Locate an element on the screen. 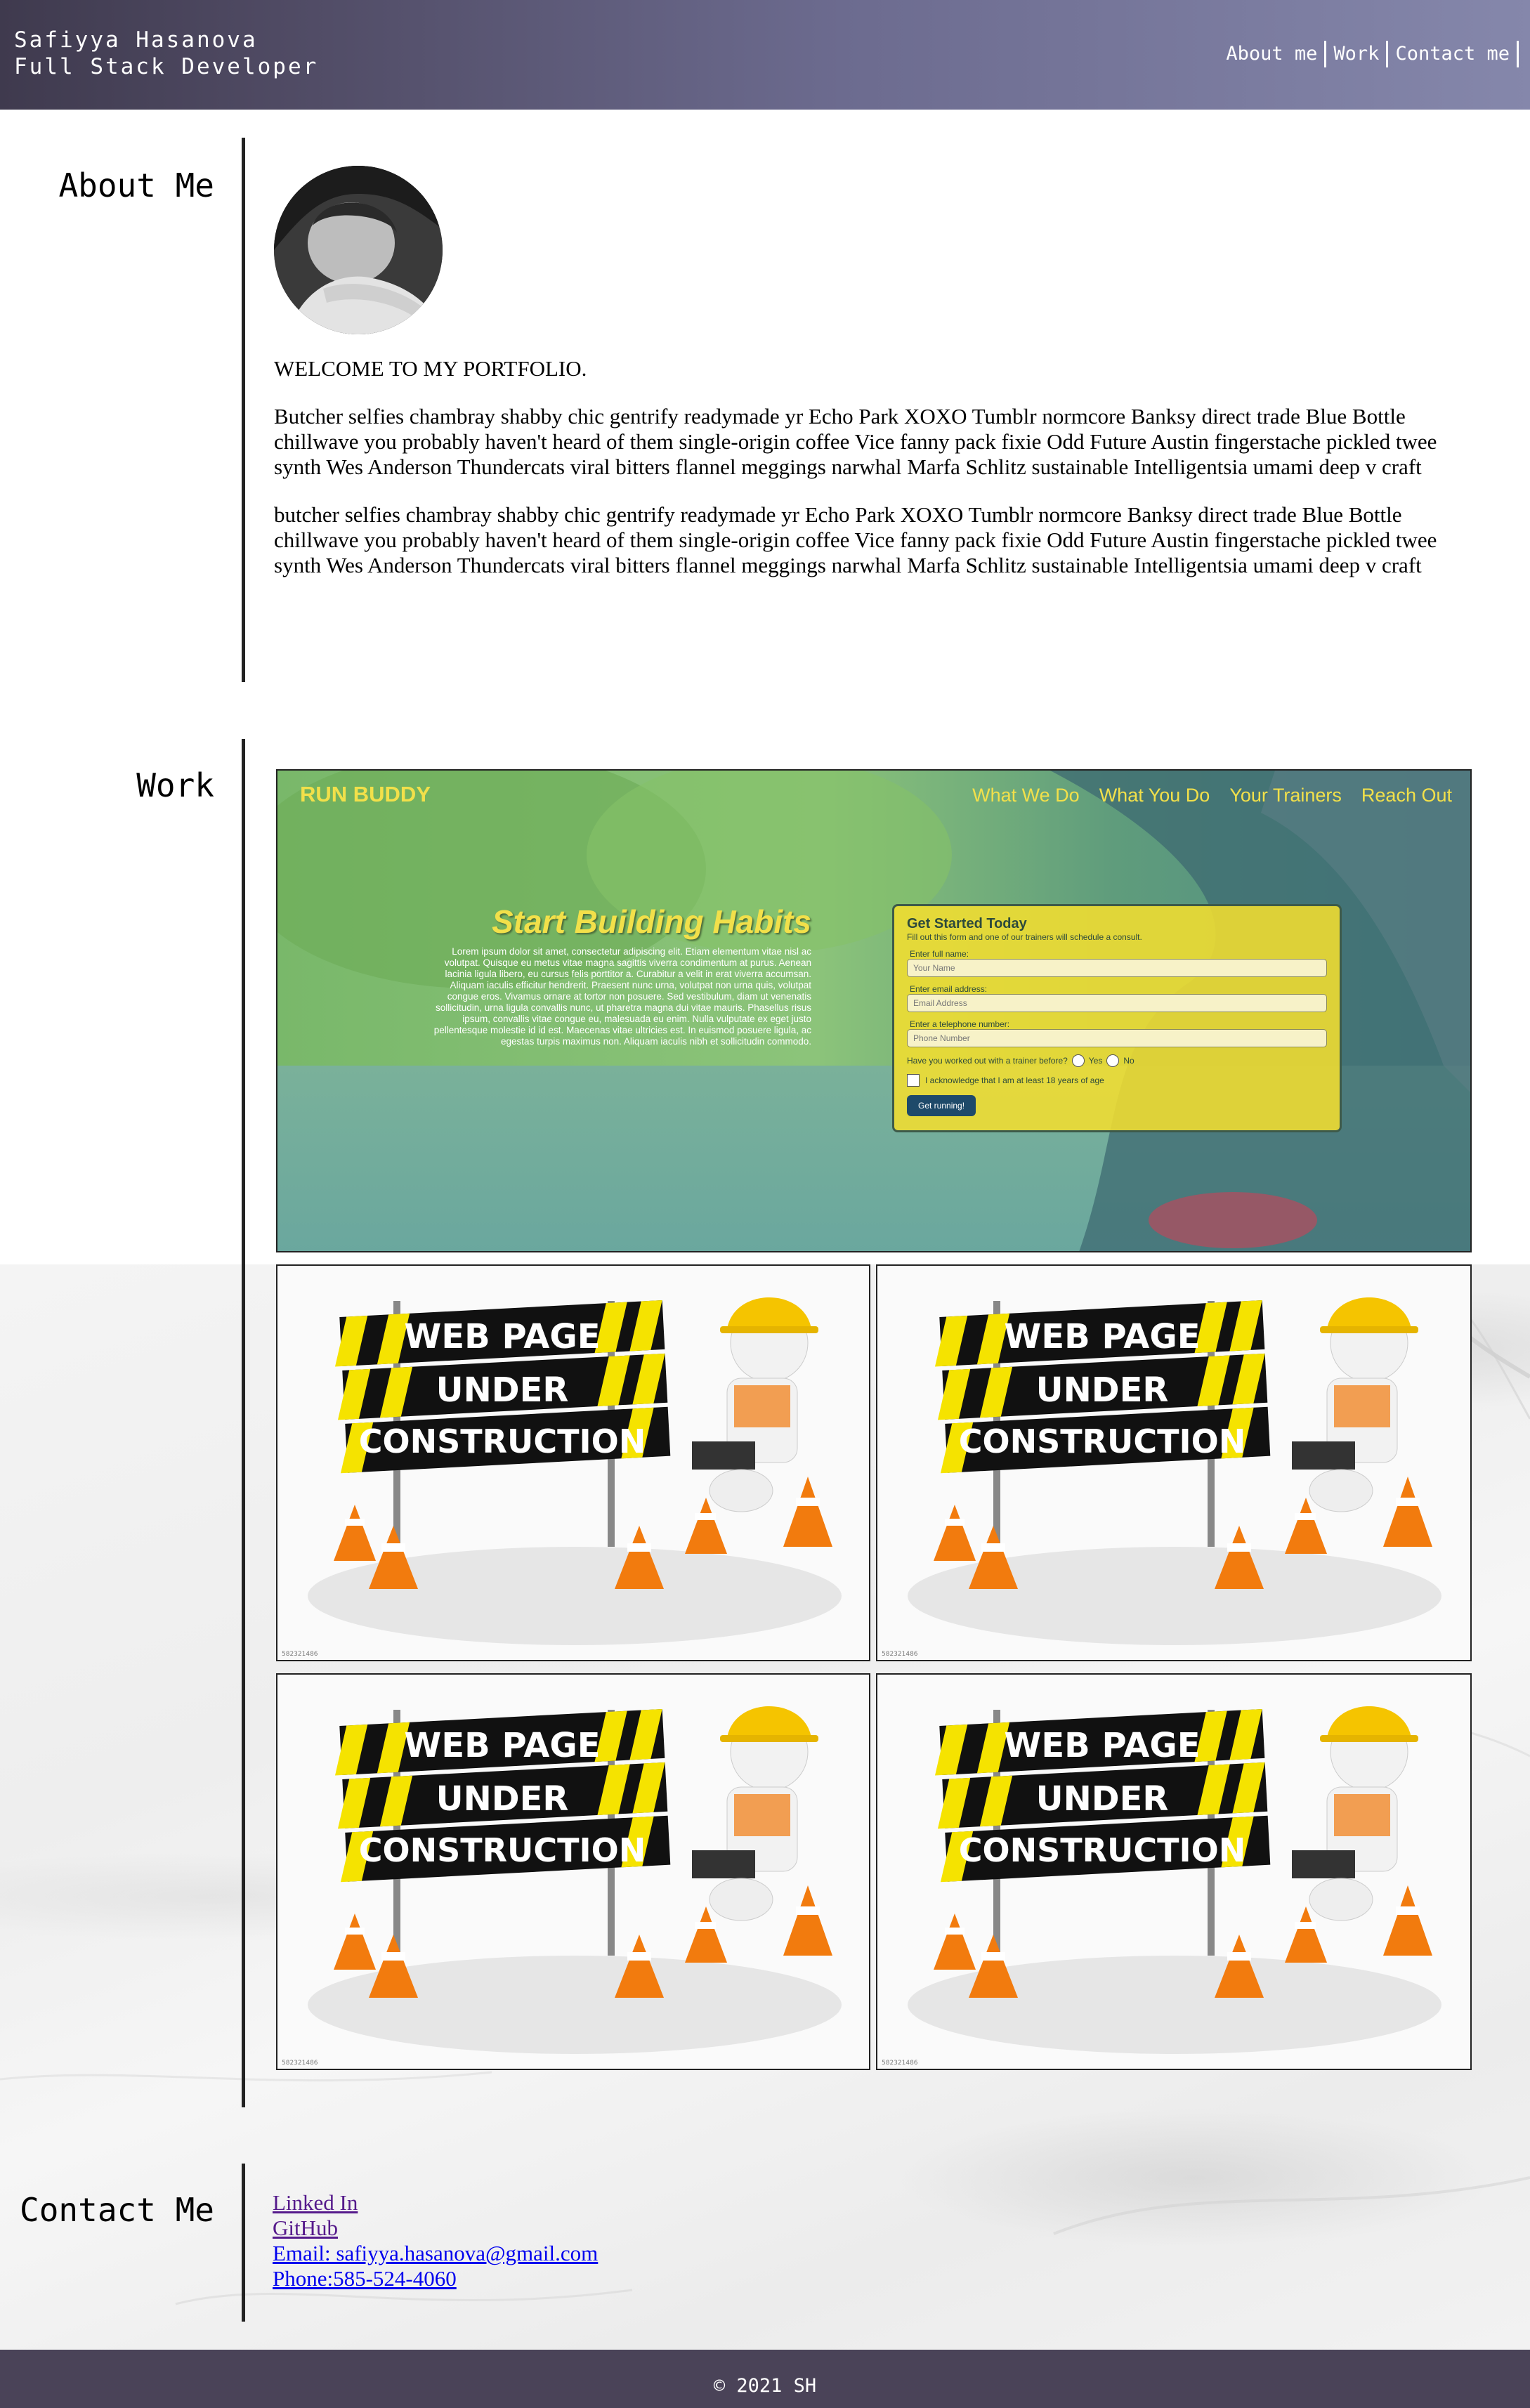  rb-nav-what-we-do: What We Do is located at coordinates (1026, 796).